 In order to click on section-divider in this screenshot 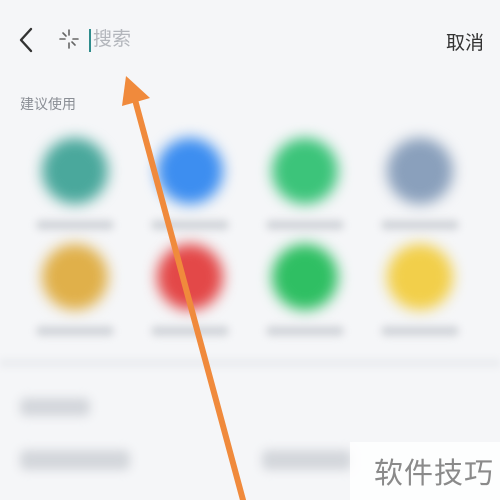, I will do `click(250, 363)`.